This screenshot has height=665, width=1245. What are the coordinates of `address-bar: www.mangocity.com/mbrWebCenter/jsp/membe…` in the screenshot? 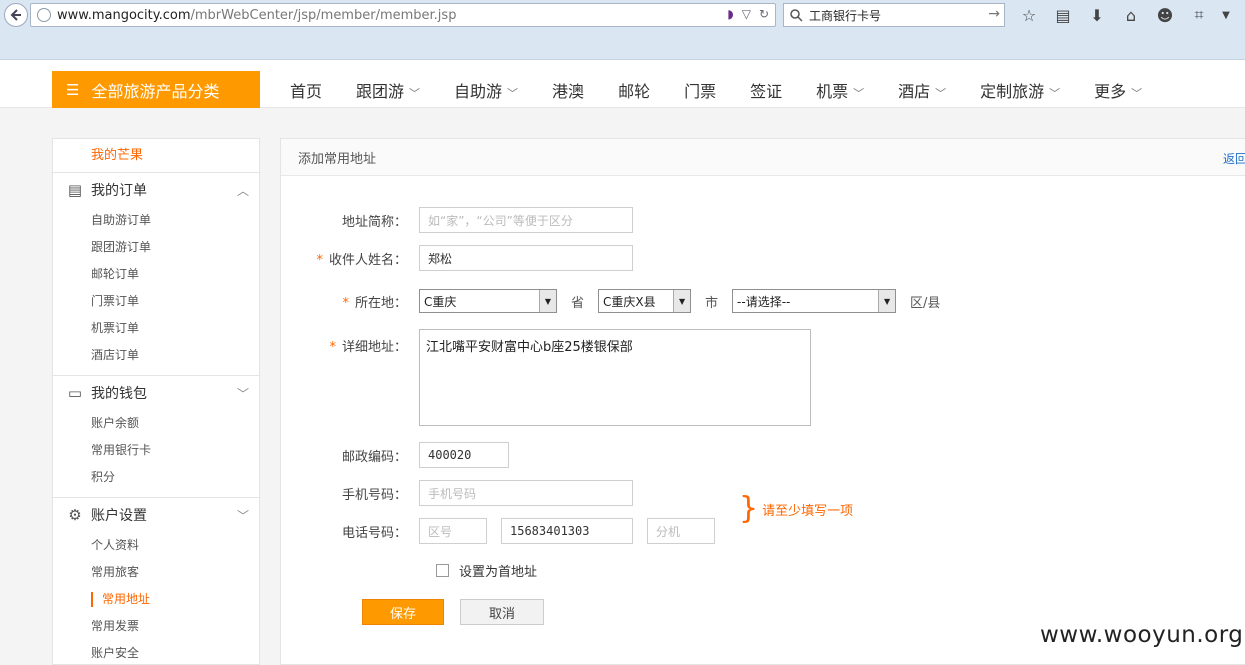 It's located at (403, 15).